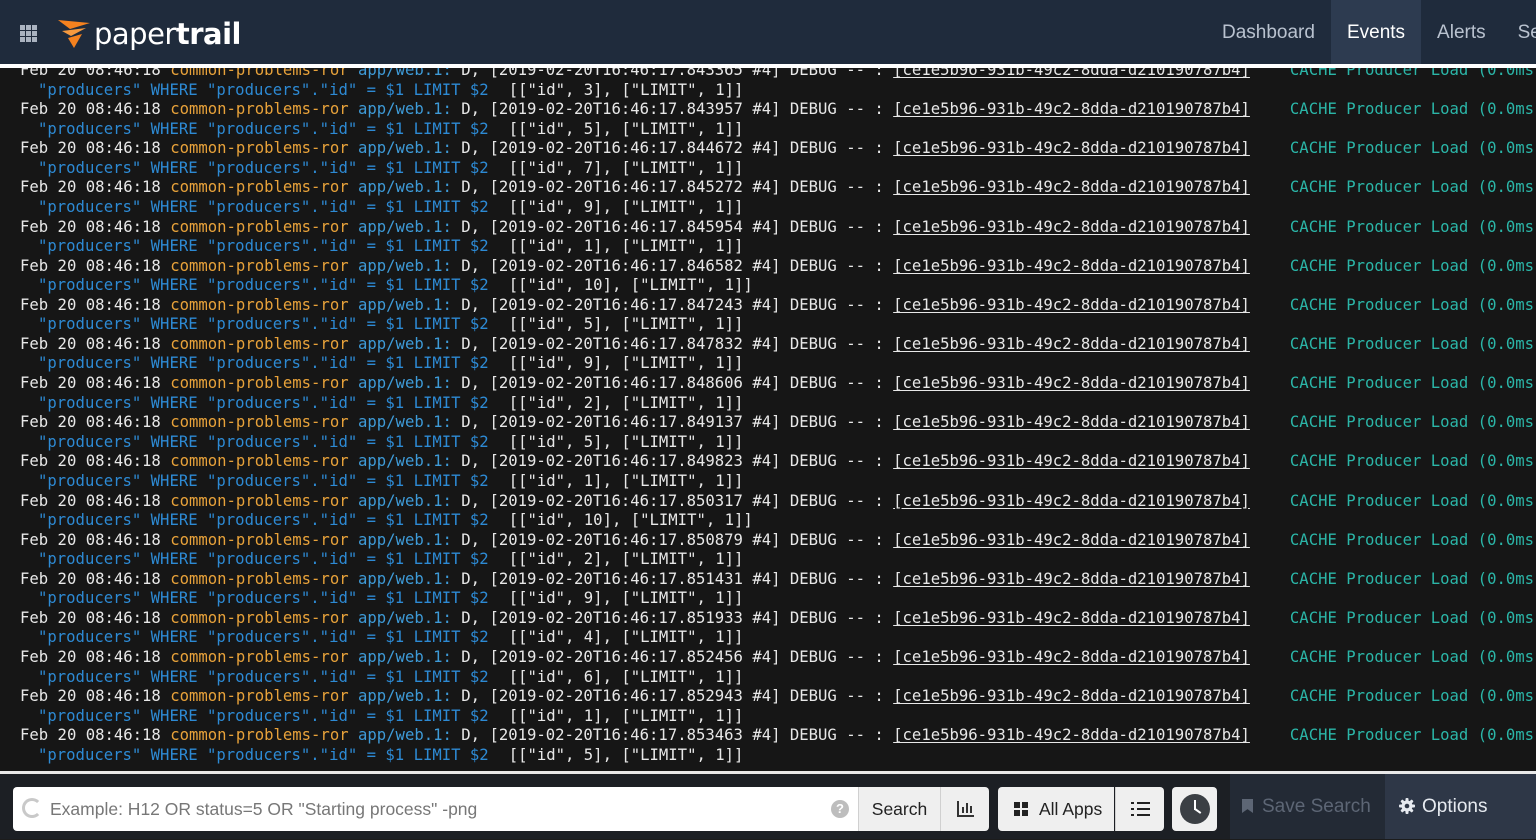 The width and height of the screenshot is (1536, 840). What do you see at coordinates (1376, 32) in the screenshot?
I see `nav-events: Events` at bounding box center [1376, 32].